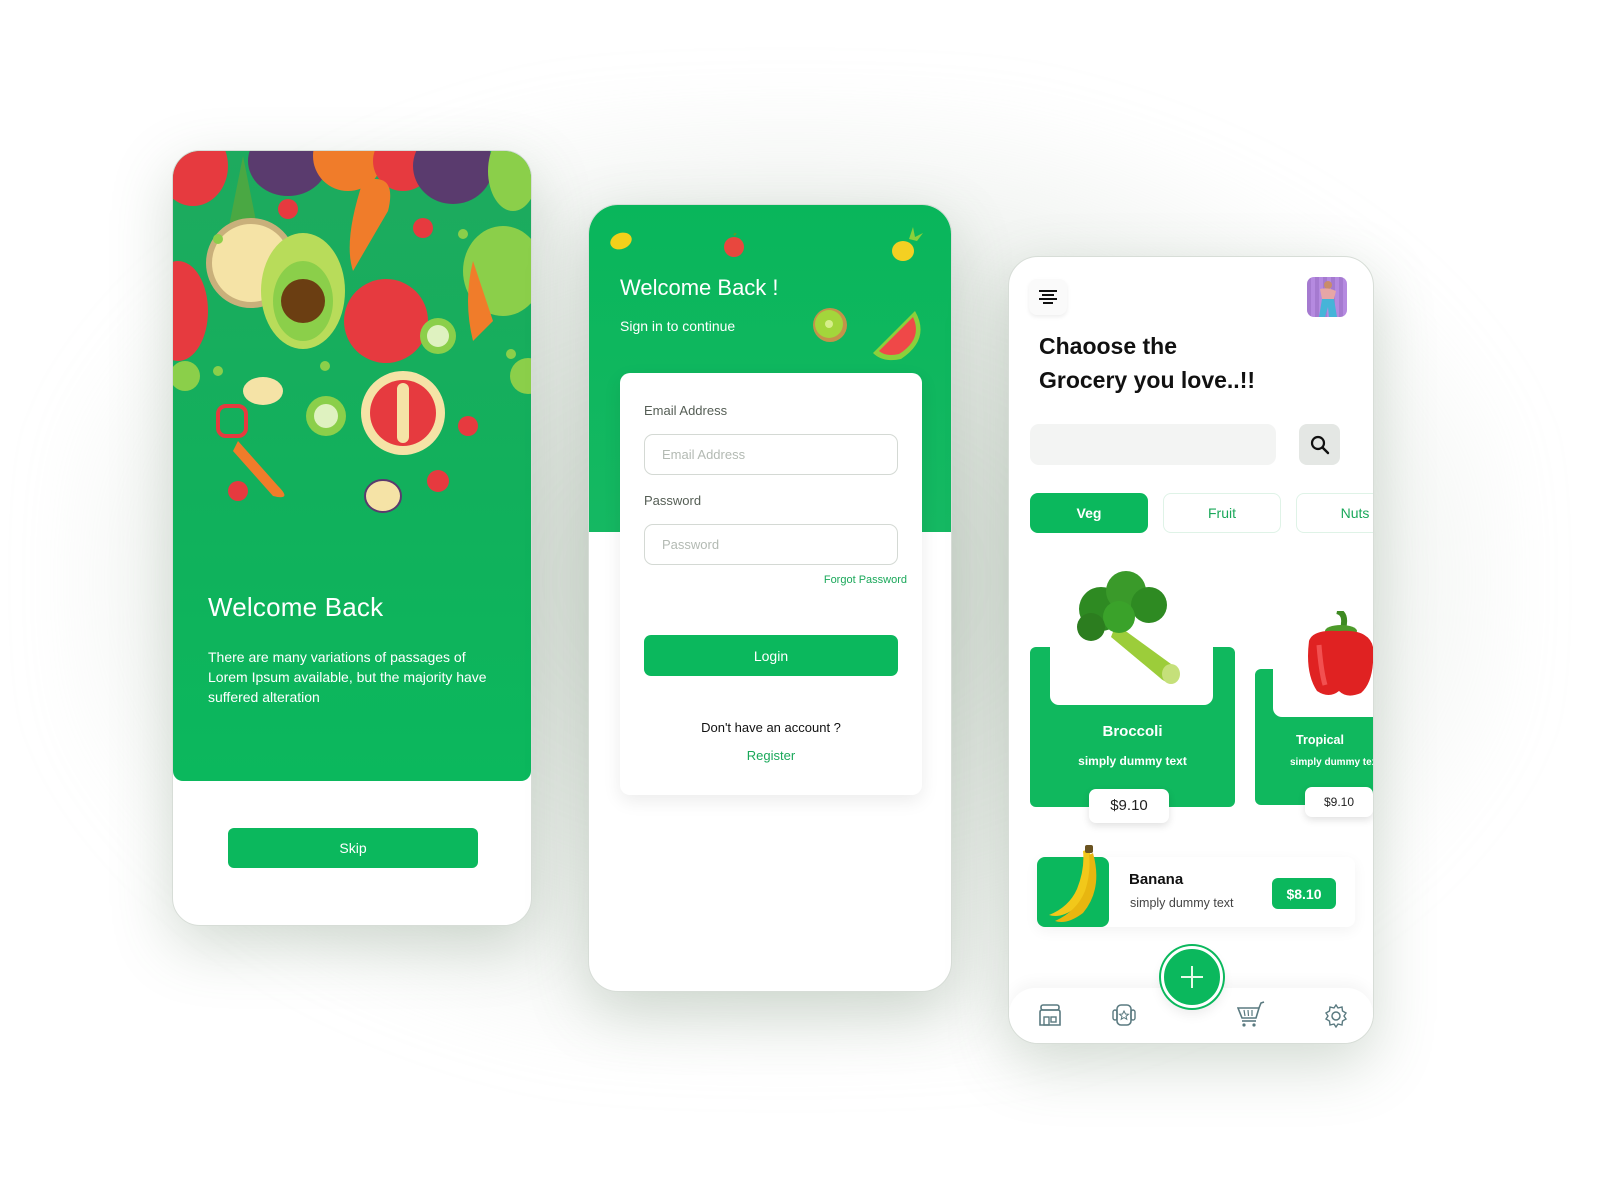 This screenshot has width=1600, height=1200. Describe the element at coordinates (771, 755) in the screenshot. I see `register-link: Register` at that location.